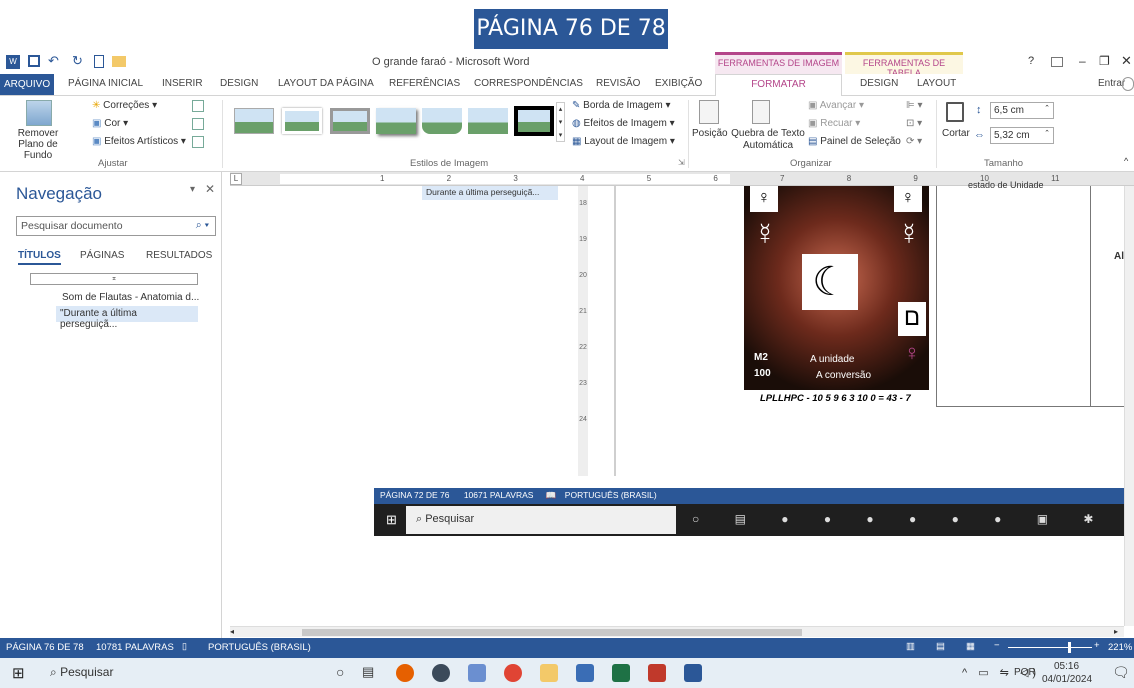 This screenshot has width=1134, height=688. I want to click on tab-correspondencias: CORRESPONDÊNCIAS, so click(528, 83).